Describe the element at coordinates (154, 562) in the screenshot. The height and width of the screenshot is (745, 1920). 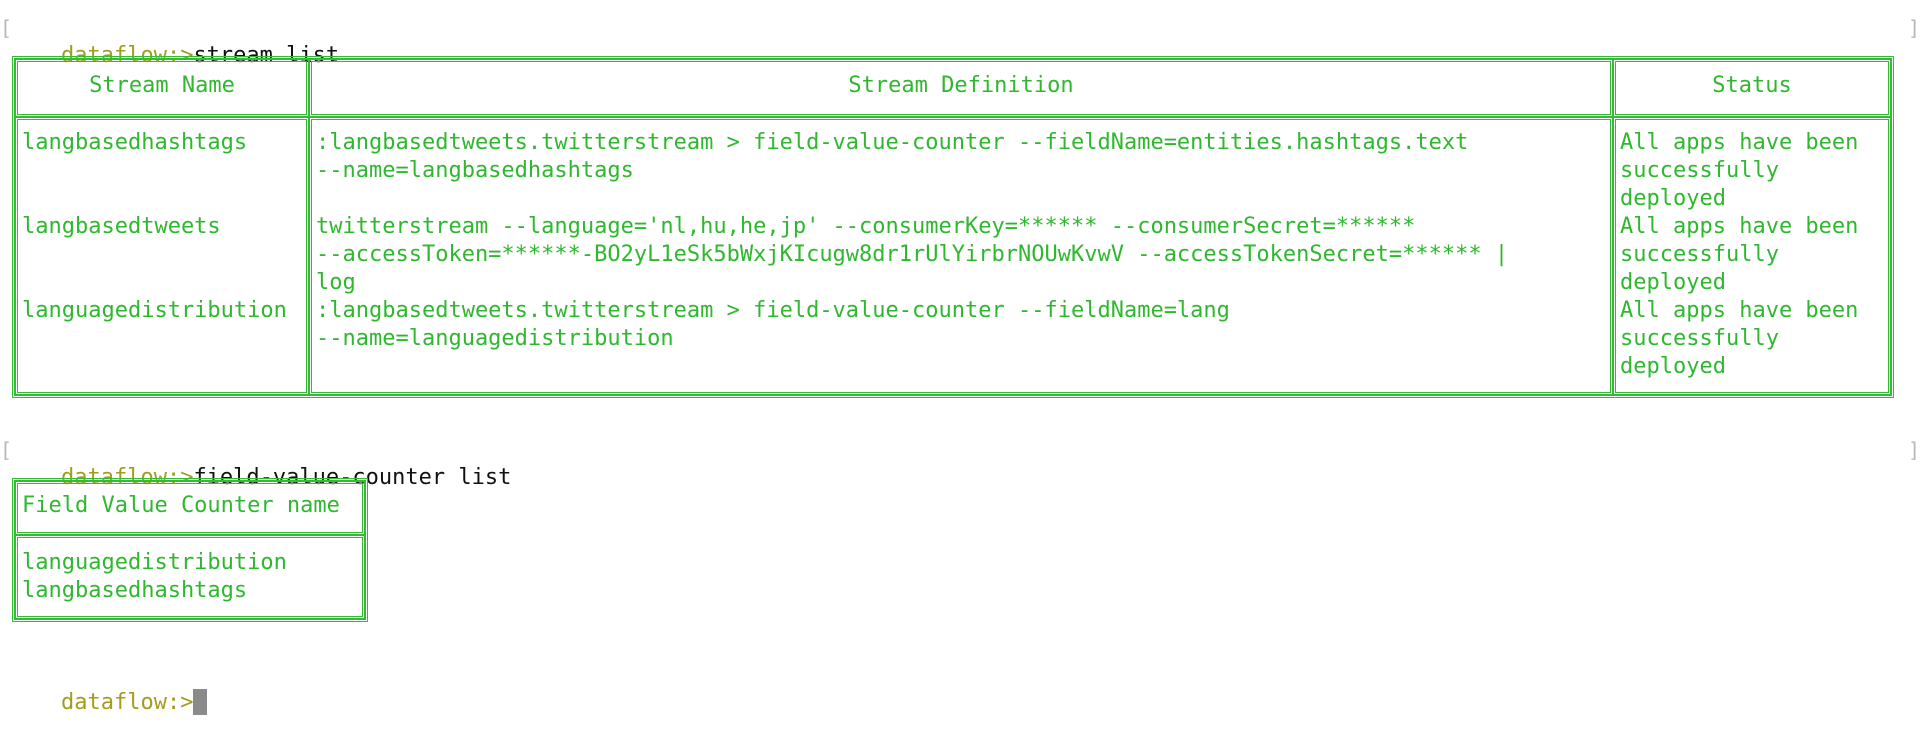
I see `list-item: languagedistribution` at that location.